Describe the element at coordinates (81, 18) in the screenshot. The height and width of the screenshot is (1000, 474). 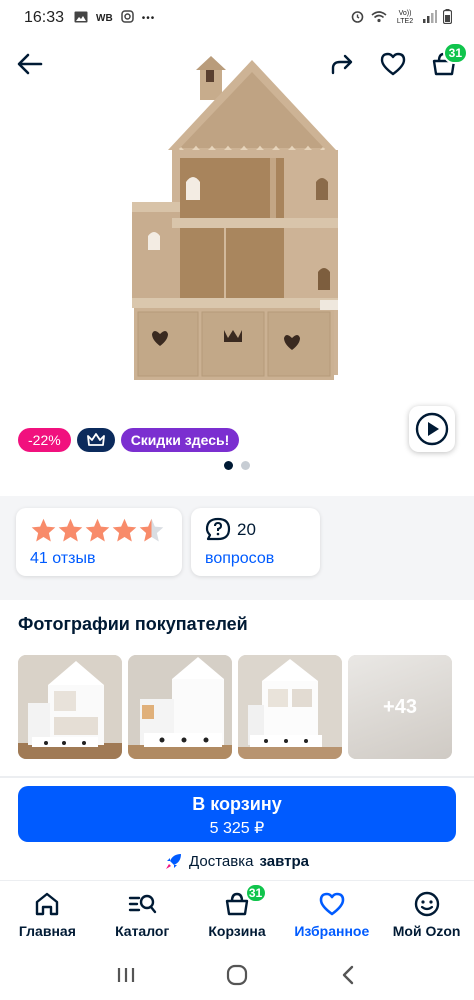
I see `image-icon` at that location.